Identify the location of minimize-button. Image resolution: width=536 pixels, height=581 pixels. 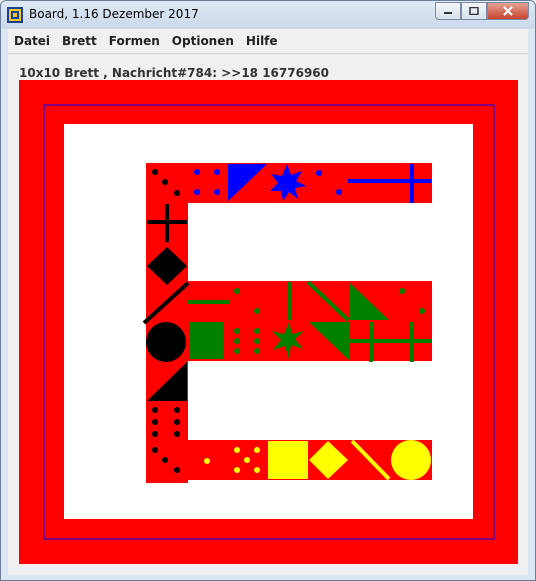
(448, 11).